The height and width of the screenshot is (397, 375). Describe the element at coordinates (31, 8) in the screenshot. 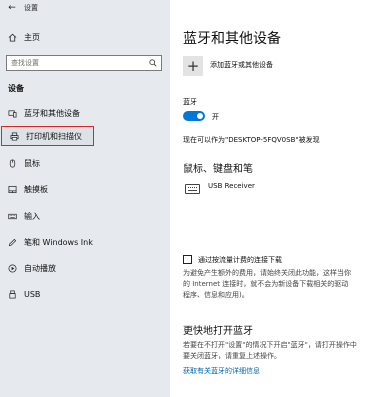

I see `window-title: 设置` at that location.